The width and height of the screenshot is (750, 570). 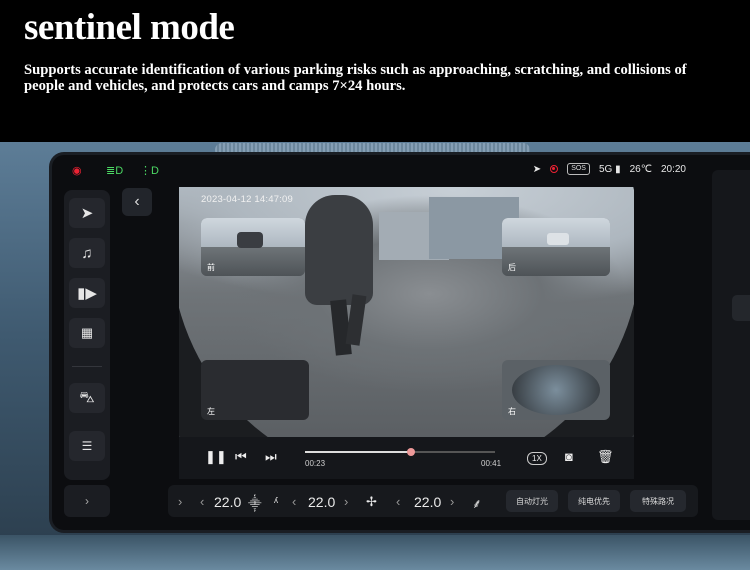 What do you see at coordinates (241, 457) in the screenshot?
I see `previous-icon: ⏮` at bounding box center [241, 457].